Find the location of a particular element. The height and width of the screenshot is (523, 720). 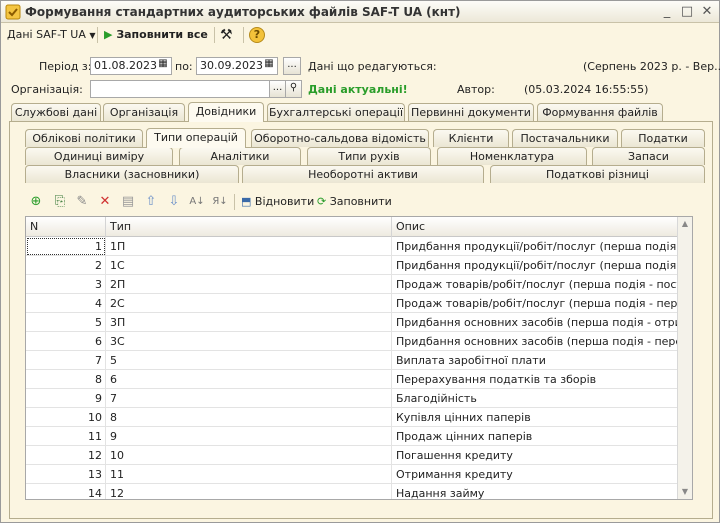

table-row: 10 8 Купівля цінних паперів is located at coordinates (352, 417).